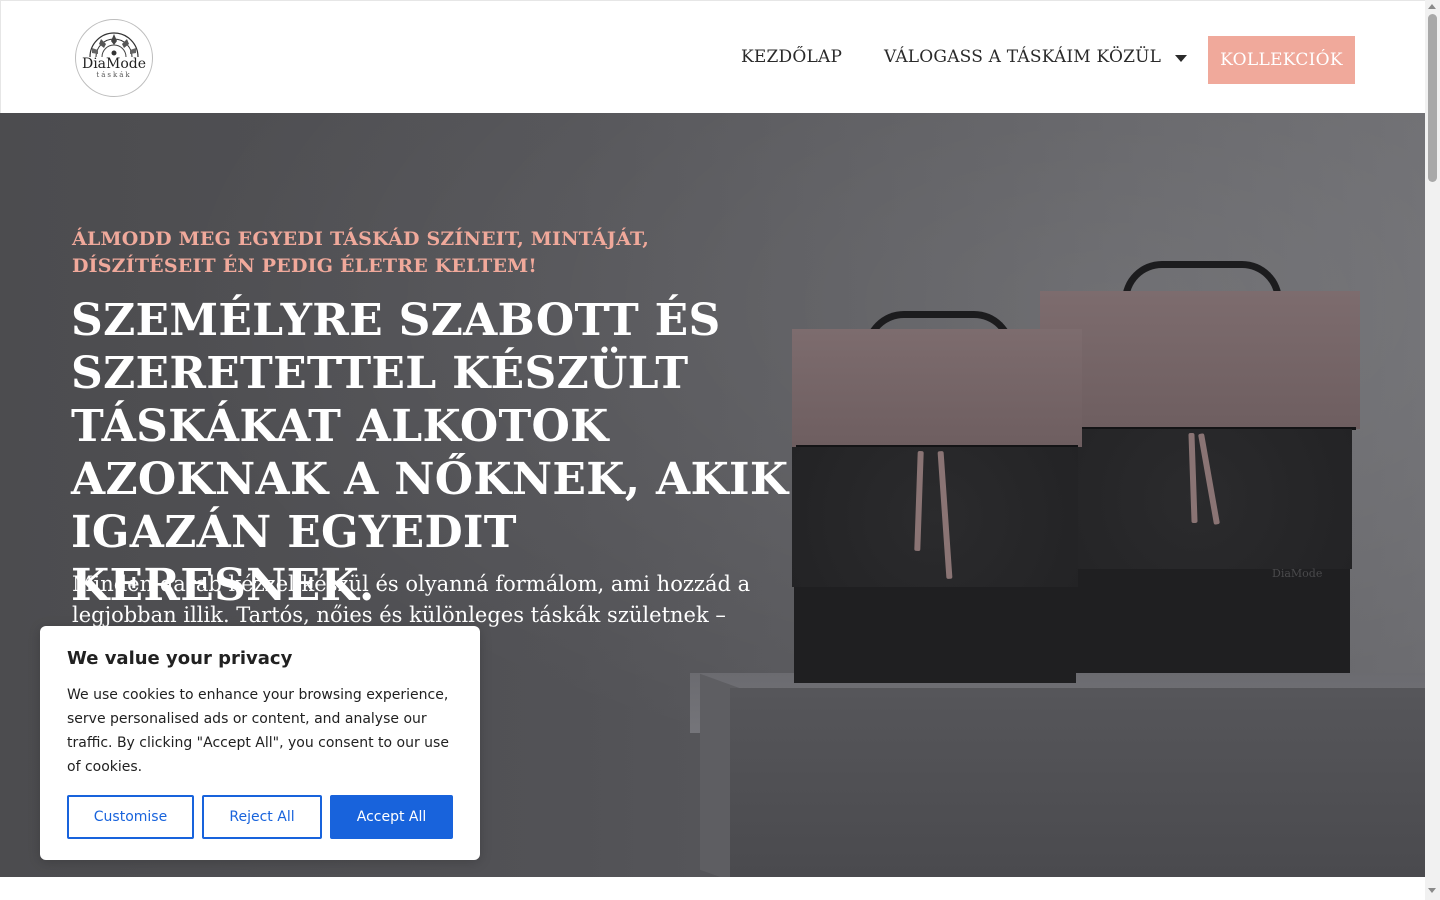 The image size is (1440, 900). Describe the element at coordinates (180, 658) in the screenshot. I see `cookie-title: We value your privacy` at that location.